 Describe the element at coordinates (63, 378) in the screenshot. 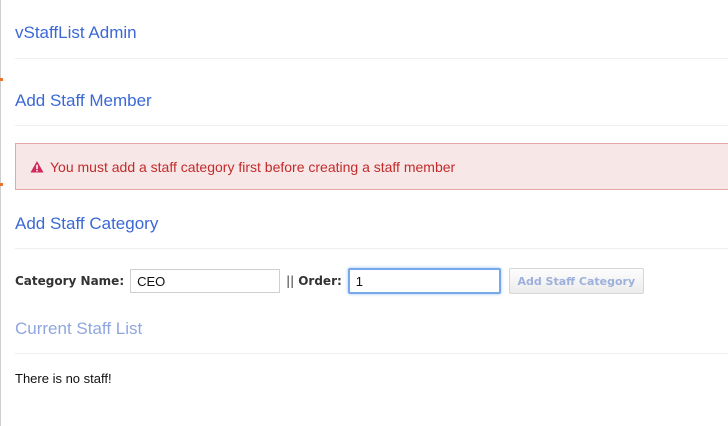

I see `empty-staff-message: There is no staff!` at that location.